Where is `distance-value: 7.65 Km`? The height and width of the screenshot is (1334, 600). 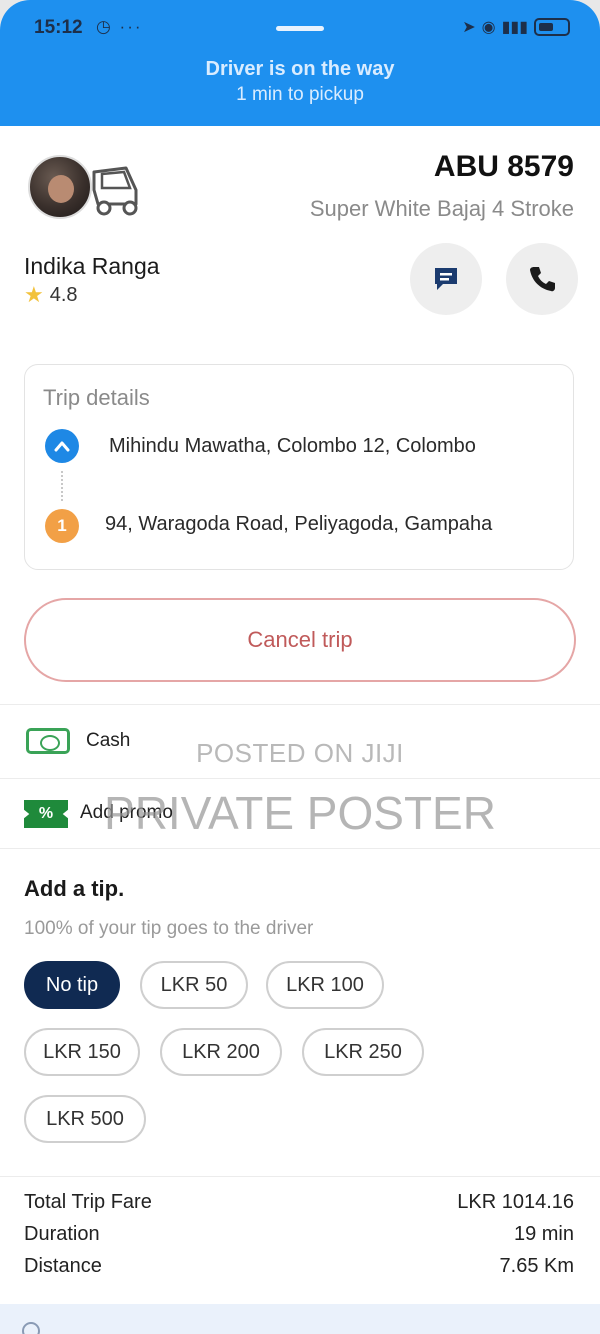 distance-value: 7.65 Km is located at coordinates (536, 1266).